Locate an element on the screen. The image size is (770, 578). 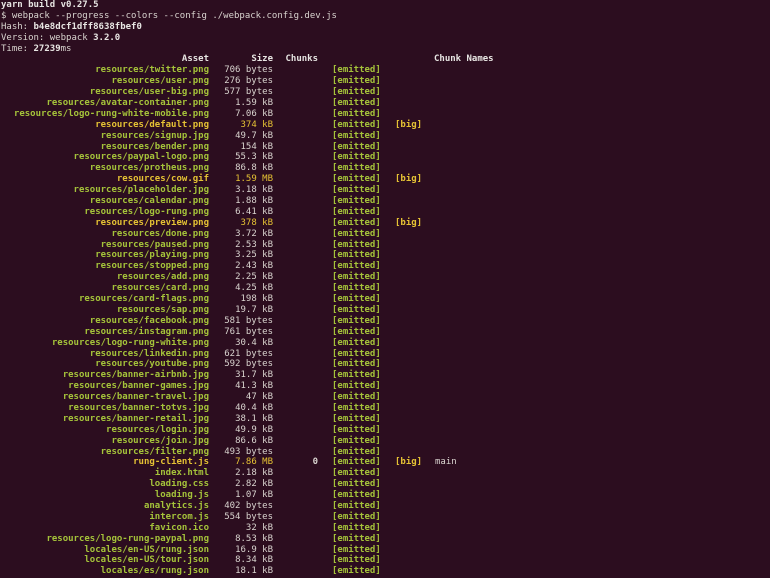
asset-name: rung-client.js is located at coordinates (171, 462).